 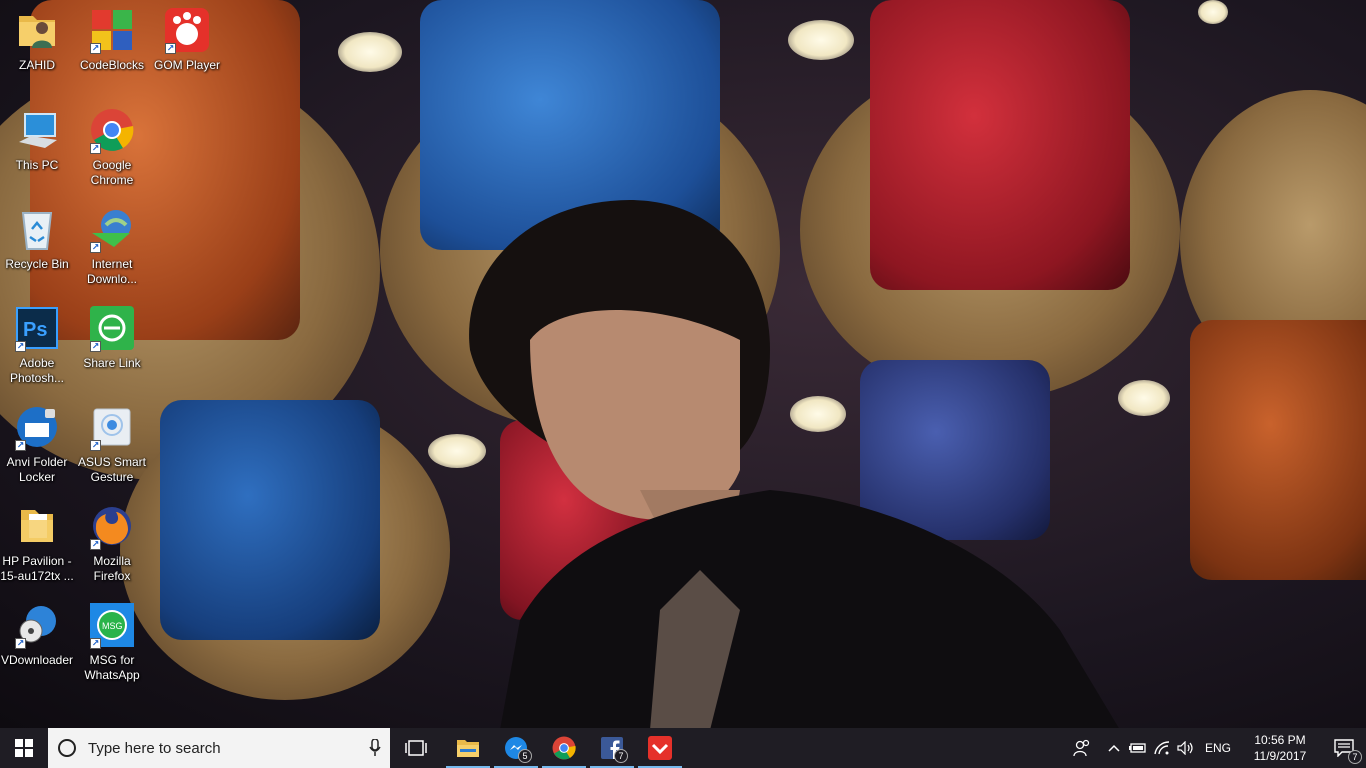 I want to click on smart-gesture-icon: ↗, so click(x=112, y=427).